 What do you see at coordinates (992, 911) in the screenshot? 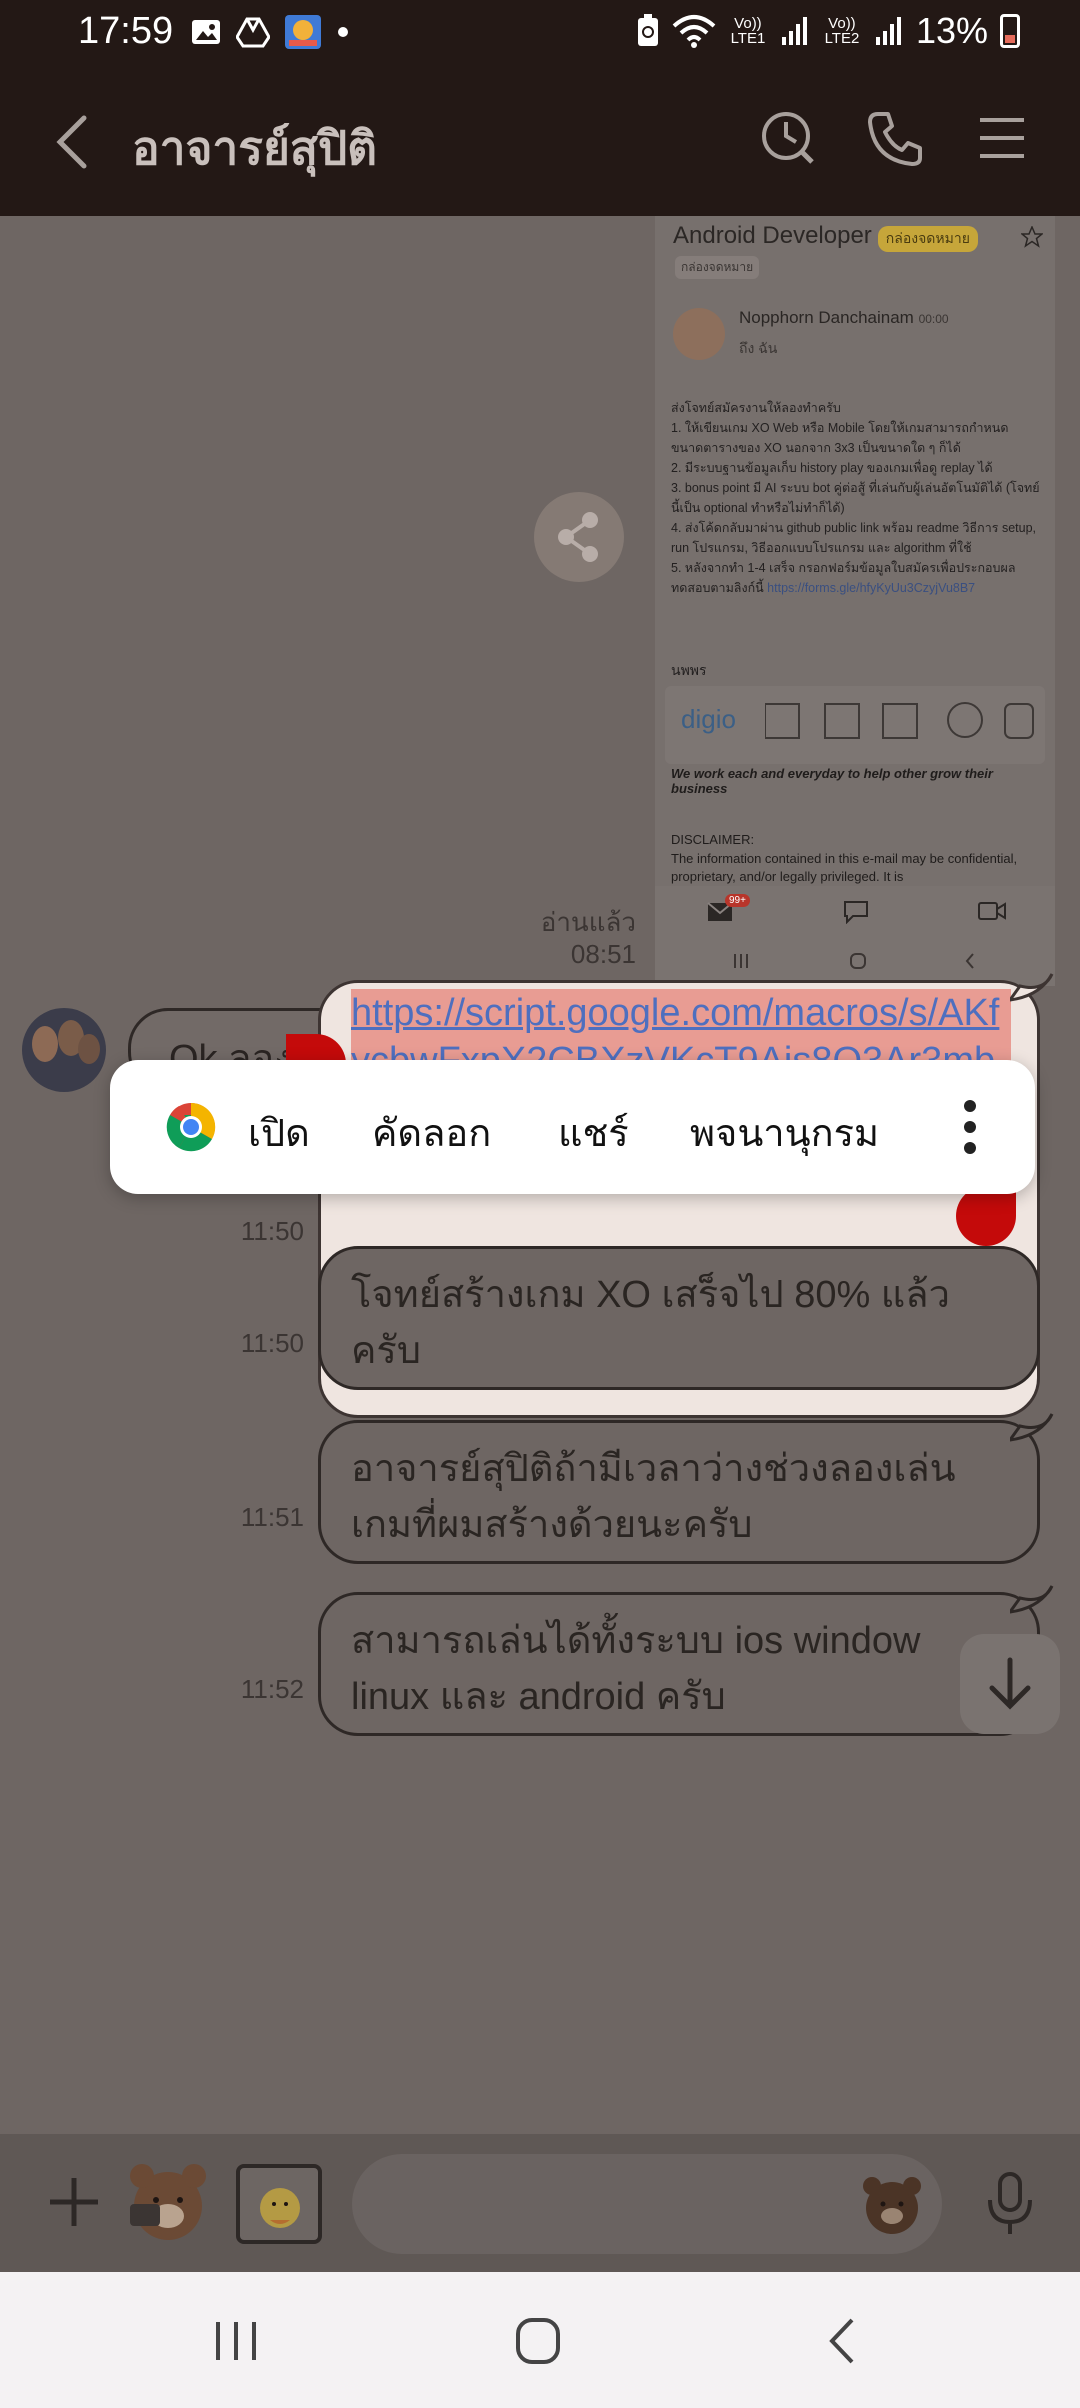
I see `video-icon` at bounding box center [992, 911].